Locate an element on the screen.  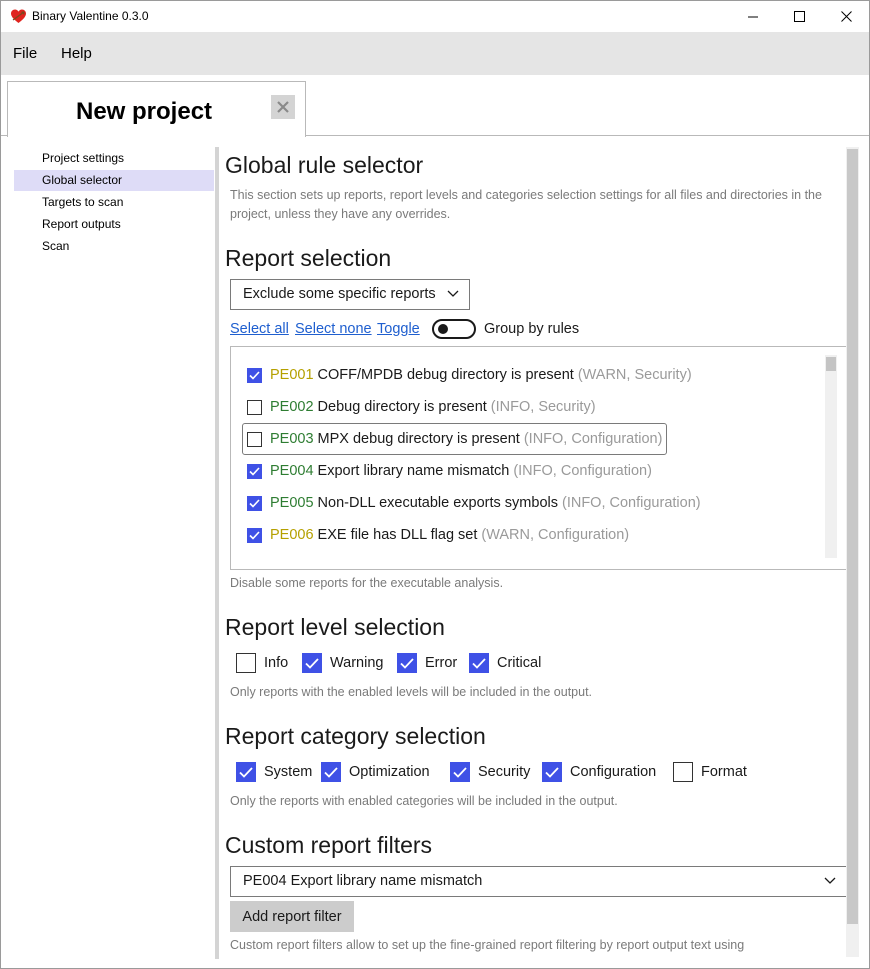
checkbox-label: Security is located at coordinates (504, 772).